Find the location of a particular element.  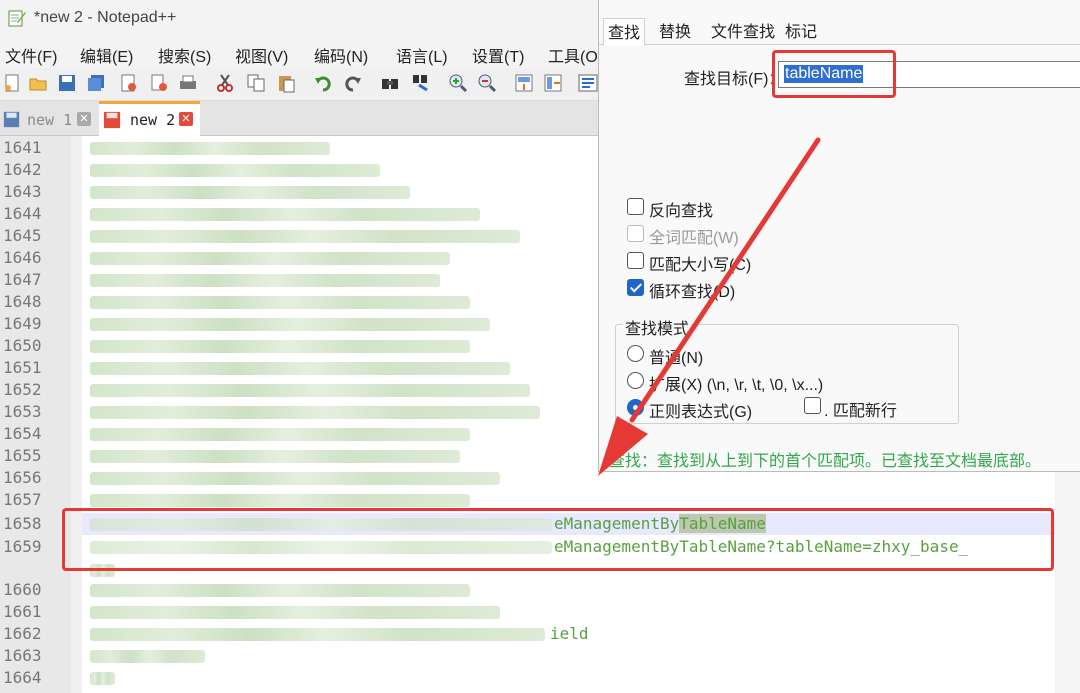

tab-new-2: new 2 ✕ is located at coordinates (149, 119).